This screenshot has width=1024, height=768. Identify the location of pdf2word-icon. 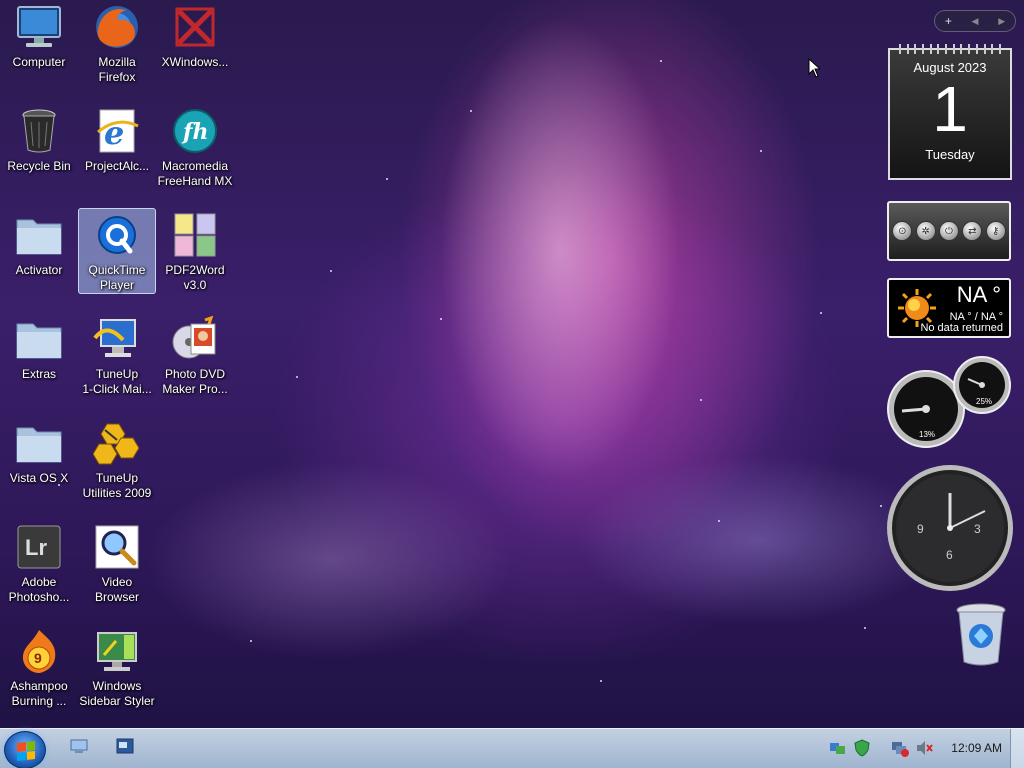
(195, 235).